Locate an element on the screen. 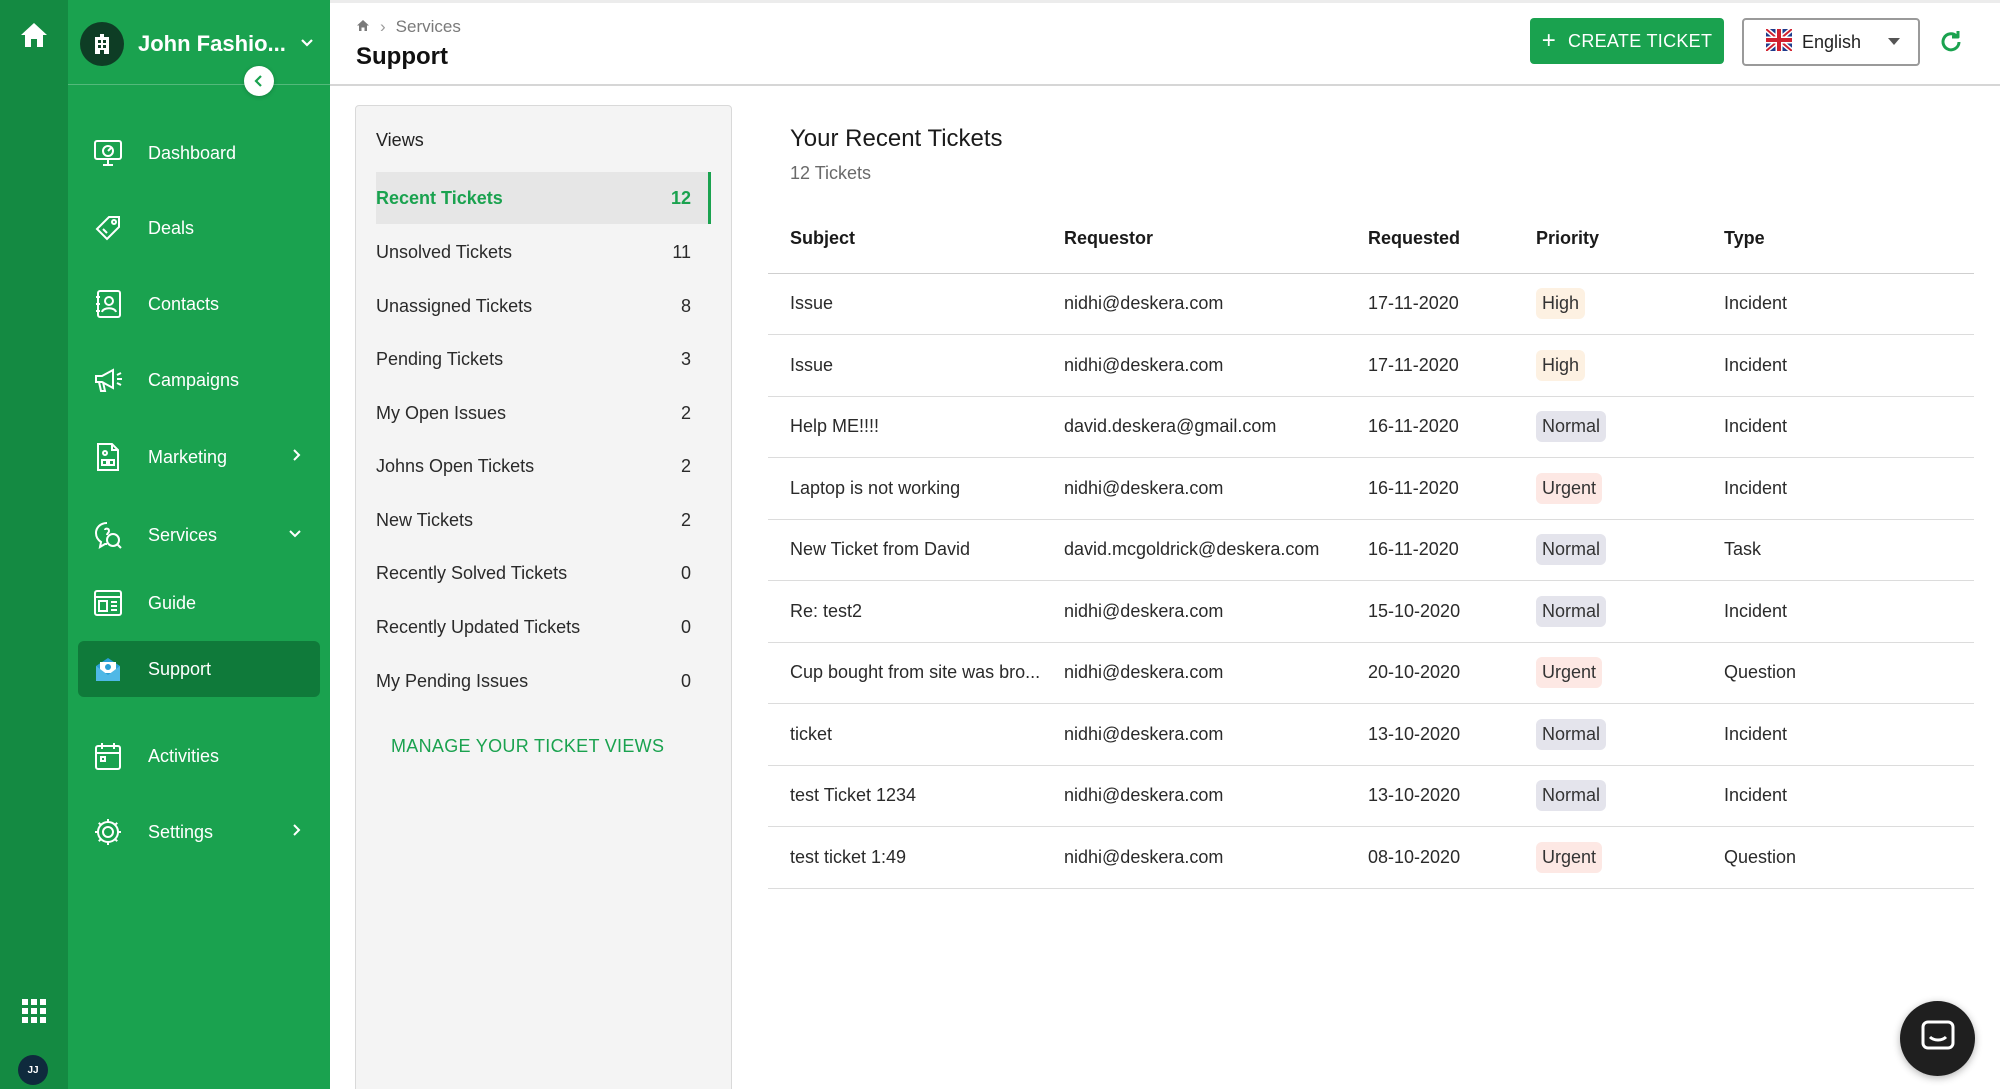 This screenshot has height=1089, width=2000. column-header-requested: Requested is located at coordinates (1430, 239).